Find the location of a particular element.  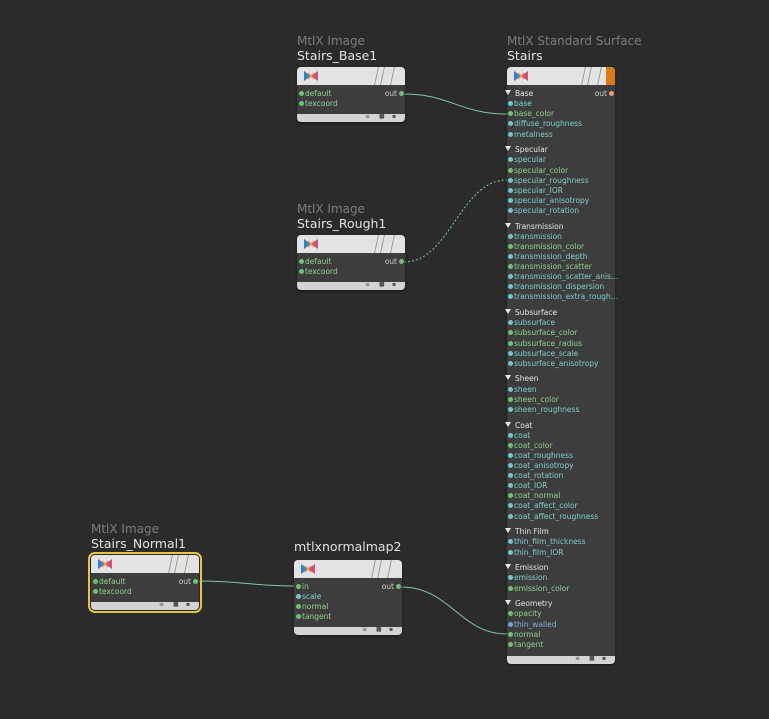

port-diffuse-roughness: diffuse_roughness is located at coordinates (545, 124).